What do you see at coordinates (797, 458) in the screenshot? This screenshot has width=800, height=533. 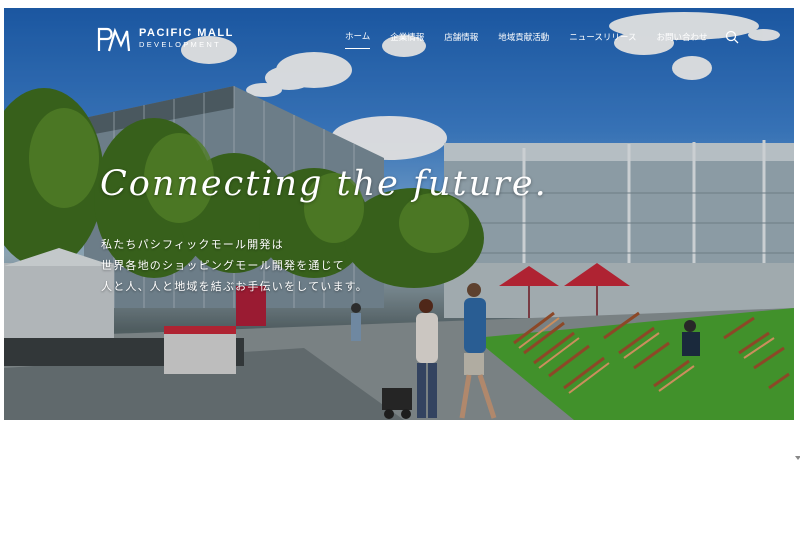 I see `scroll-down-arrow-icon` at bounding box center [797, 458].